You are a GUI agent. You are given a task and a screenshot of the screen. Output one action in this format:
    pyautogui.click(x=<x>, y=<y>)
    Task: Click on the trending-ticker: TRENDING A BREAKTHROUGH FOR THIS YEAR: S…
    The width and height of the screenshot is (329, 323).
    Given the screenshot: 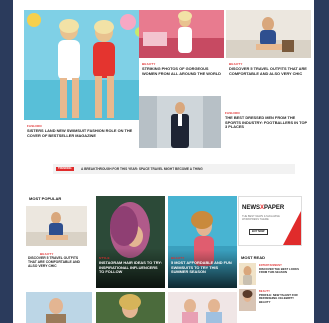 What is the action you would take?
    pyautogui.click(x=174, y=169)
    